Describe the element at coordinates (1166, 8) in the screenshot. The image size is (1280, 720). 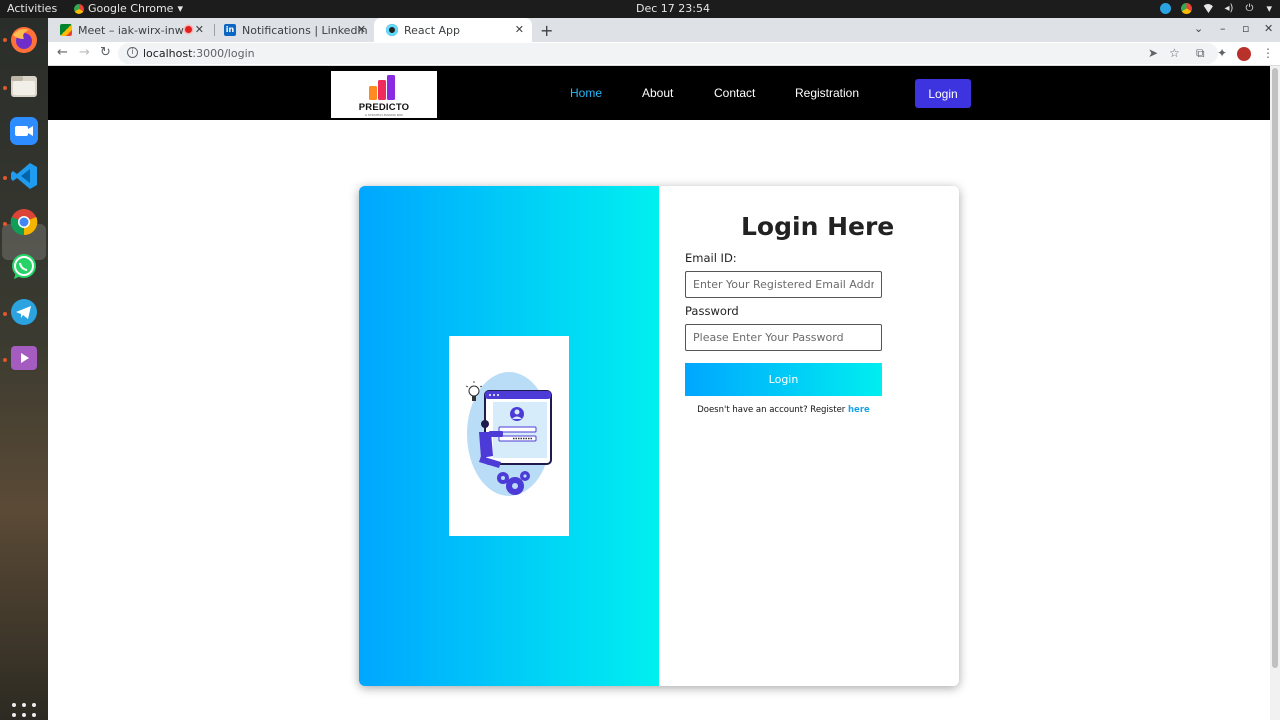
I see `telegram-tray-icon` at that location.